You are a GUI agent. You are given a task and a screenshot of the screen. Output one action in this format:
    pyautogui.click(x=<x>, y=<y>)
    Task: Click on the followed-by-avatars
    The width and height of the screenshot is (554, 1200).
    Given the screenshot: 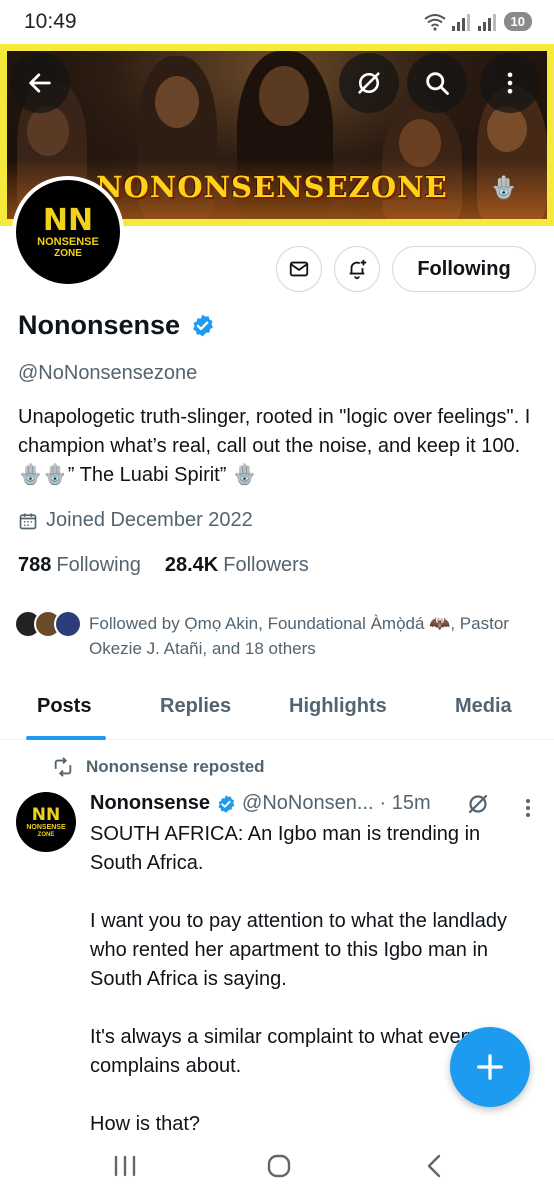 What is the action you would take?
    pyautogui.click(x=48, y=624)
    